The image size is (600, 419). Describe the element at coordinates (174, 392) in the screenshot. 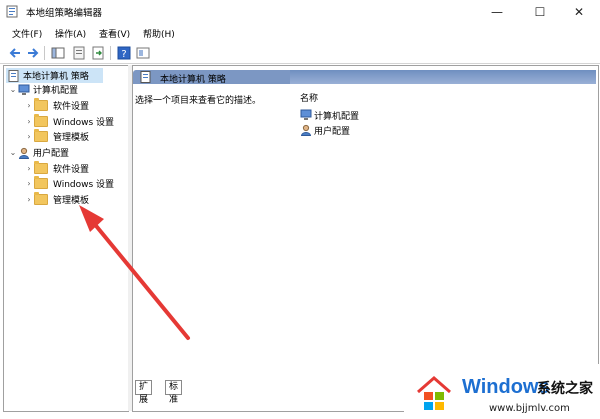

I see `tab-standard: 标准` at that location.